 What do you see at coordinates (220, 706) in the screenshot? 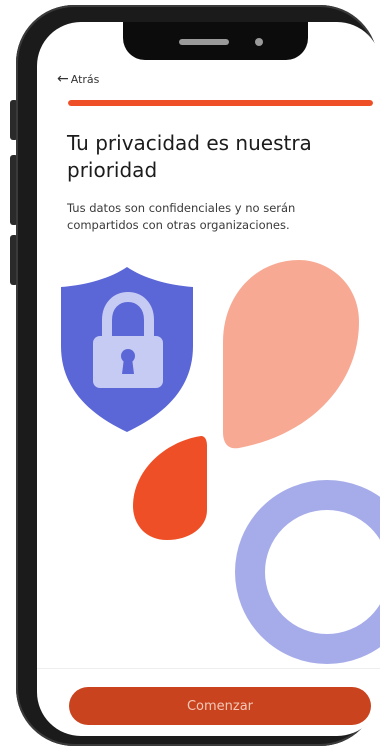
I see `start-button: Comenzar` at bounding box center [220, 706].